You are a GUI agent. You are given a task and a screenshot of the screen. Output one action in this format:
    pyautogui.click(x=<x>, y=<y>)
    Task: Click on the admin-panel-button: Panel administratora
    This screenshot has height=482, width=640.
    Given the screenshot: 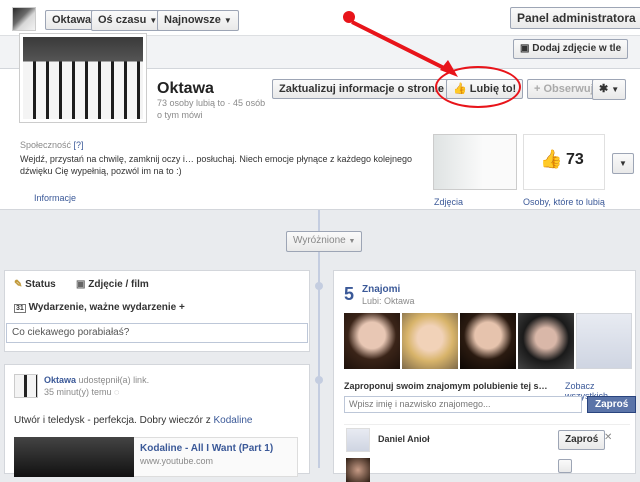 What is the action you would take?
    pyautogui.click(x=575, y=18)
    